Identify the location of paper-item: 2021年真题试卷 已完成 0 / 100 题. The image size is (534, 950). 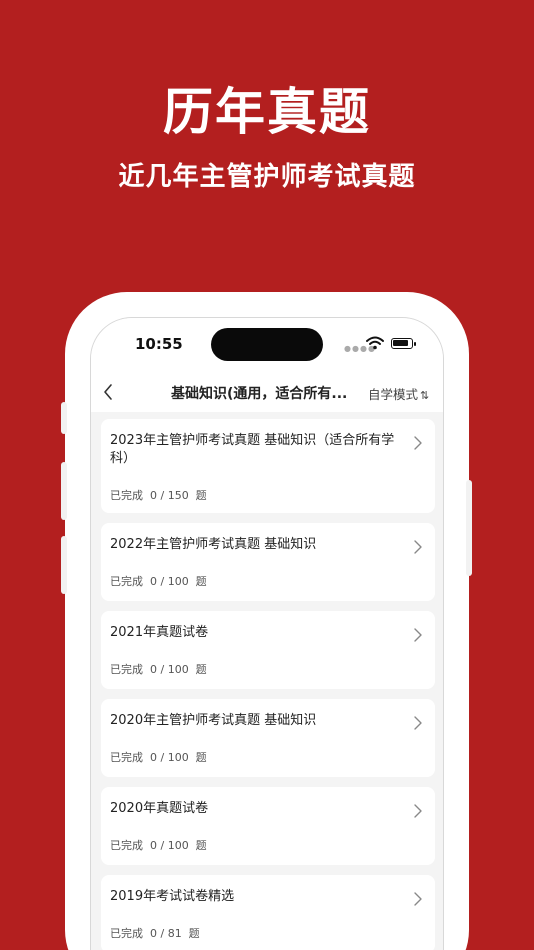
(268, 650).